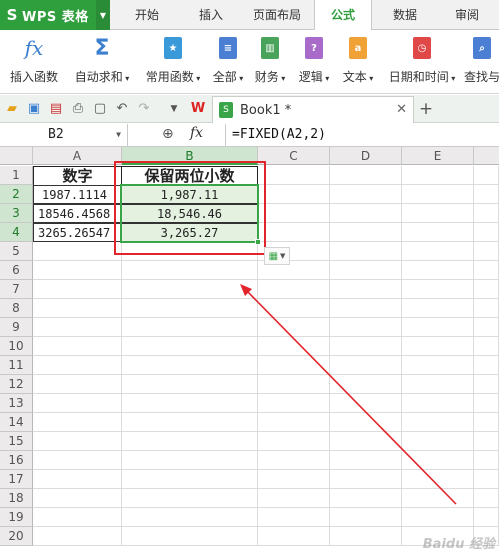 The width and height of the screenshot is (499, 554). Describe the element at coordinates (118, 135) in the screenshot. I see `name-box-chevron-icon: ▼` at that location.